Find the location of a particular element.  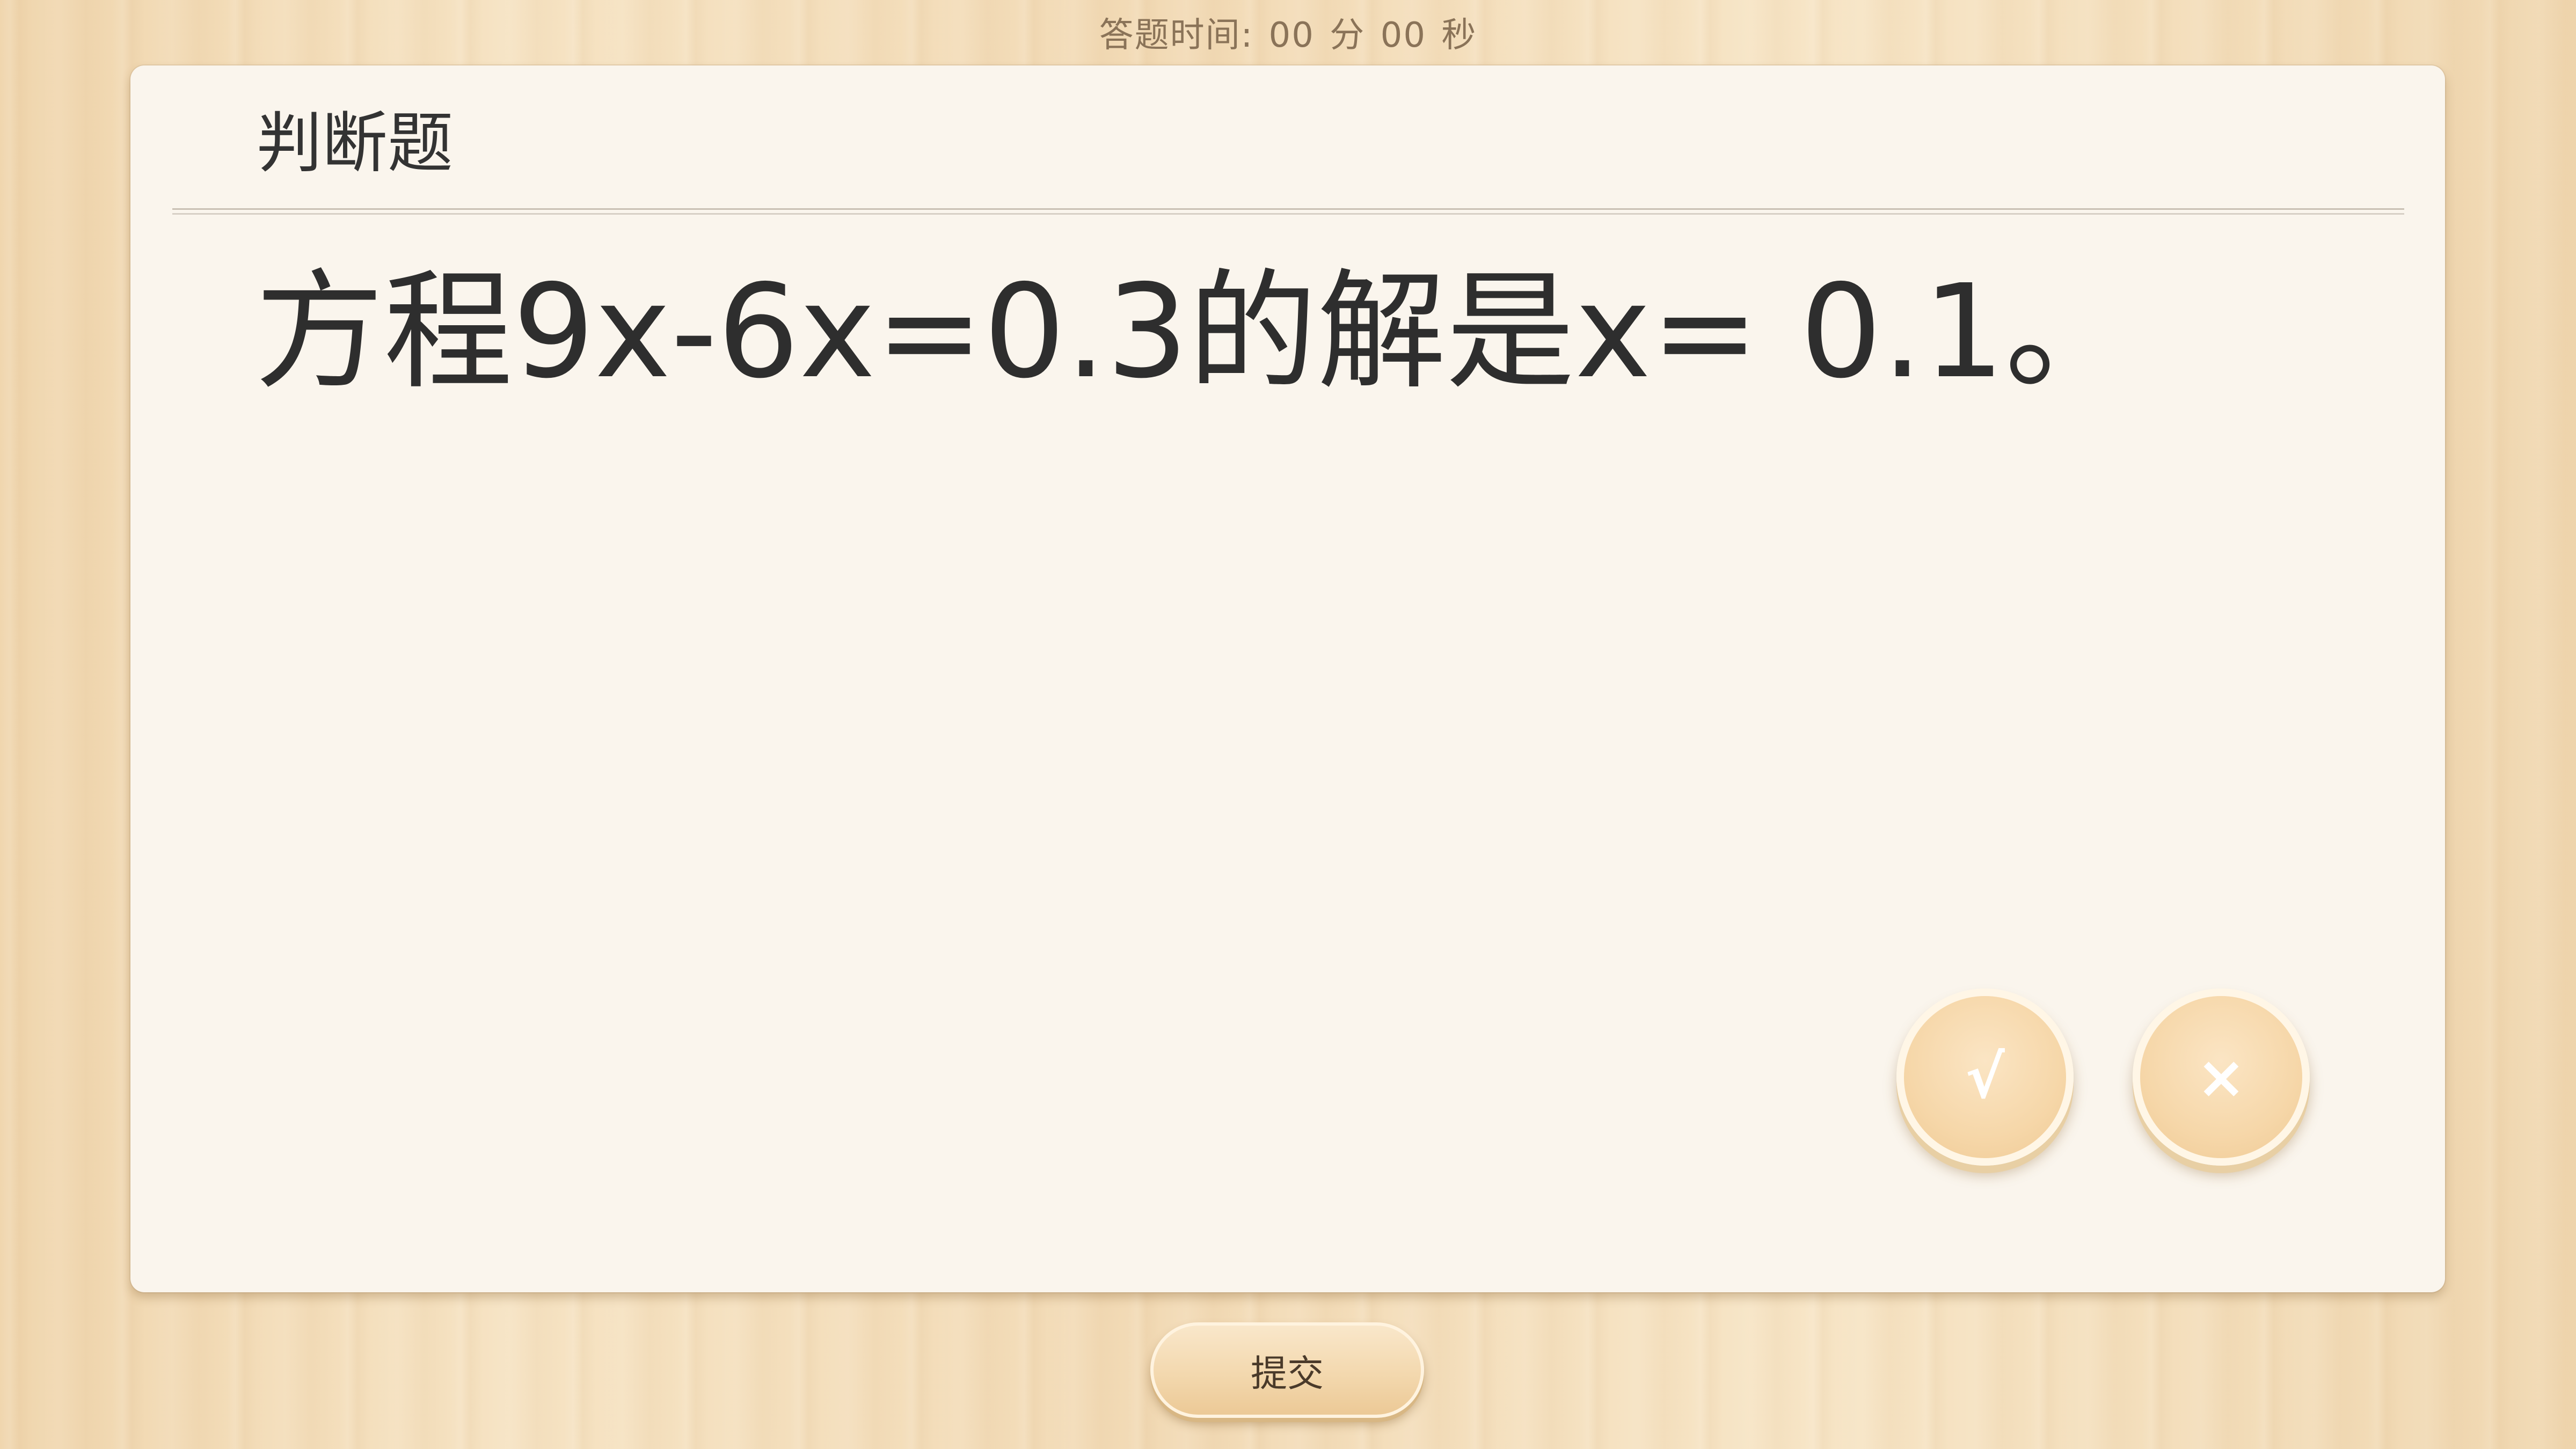

question-type-title: 判断题 is located at coordinates (355, 143).